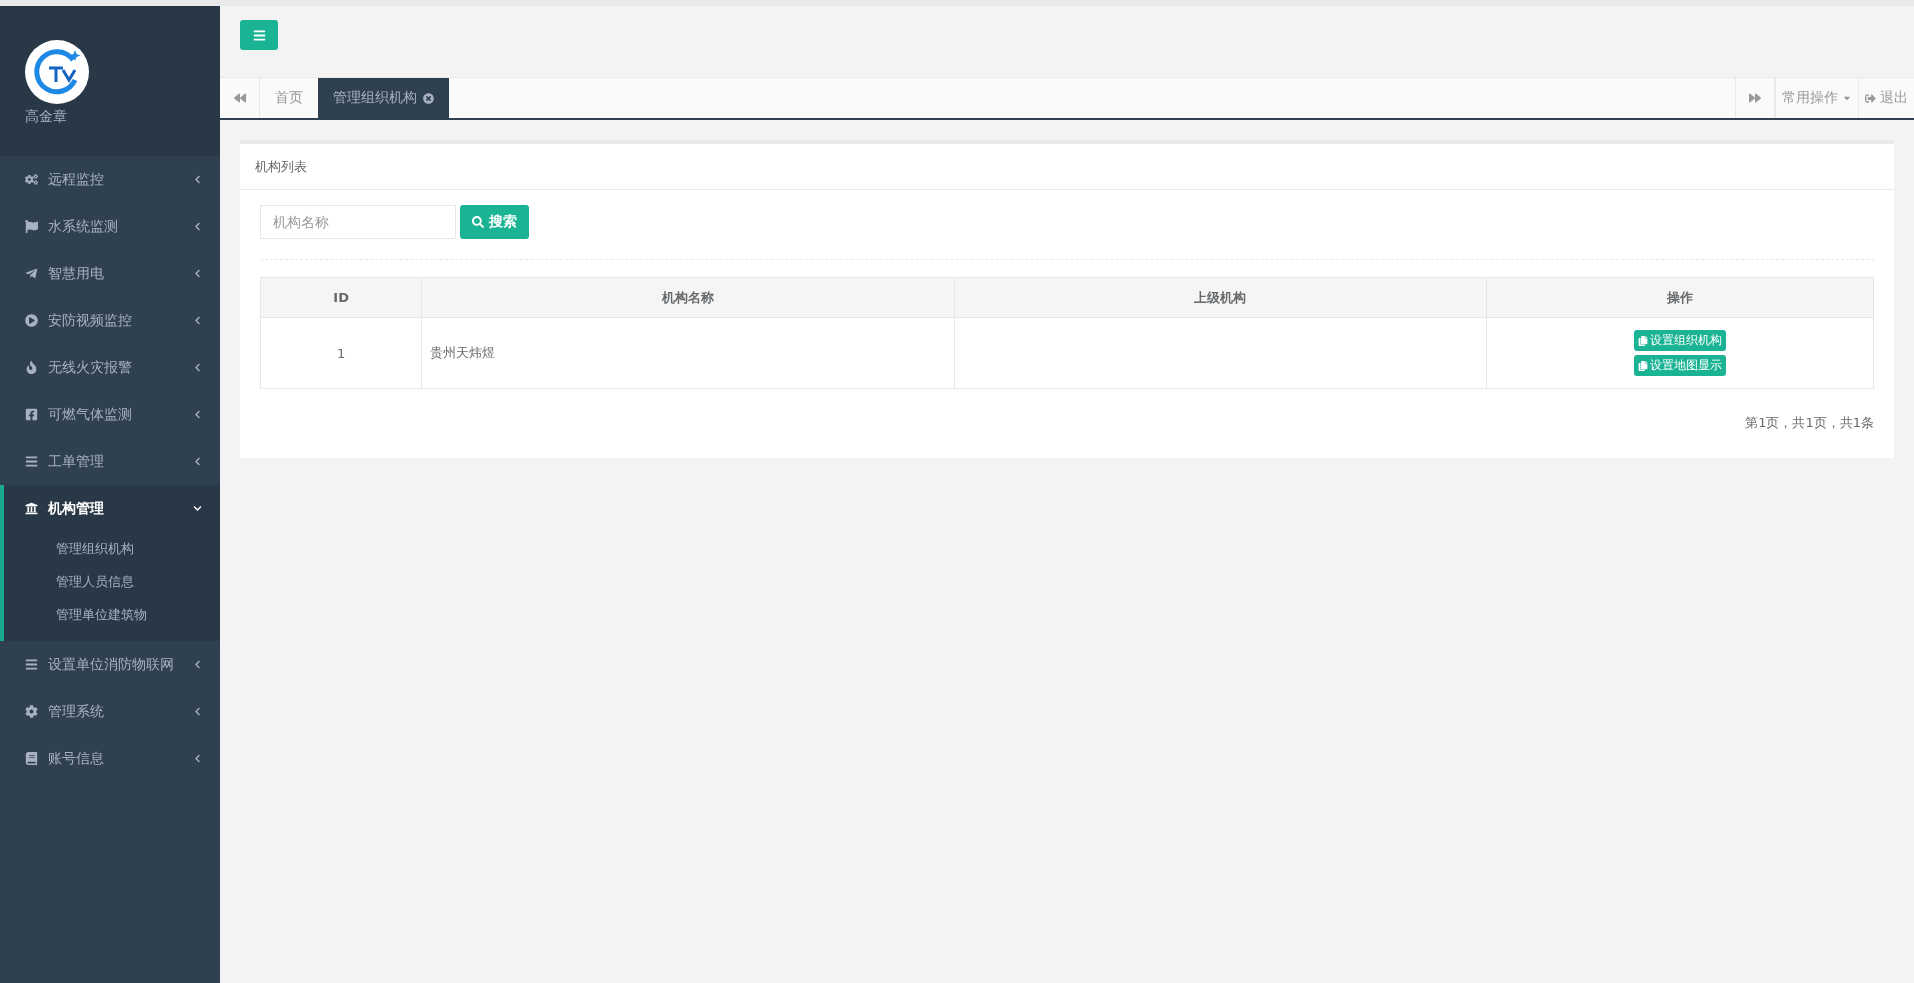  What do you see at coordinates (1870, 98) in the screenshot?
I see `logout-icon` at bounding box center [1870, 98].